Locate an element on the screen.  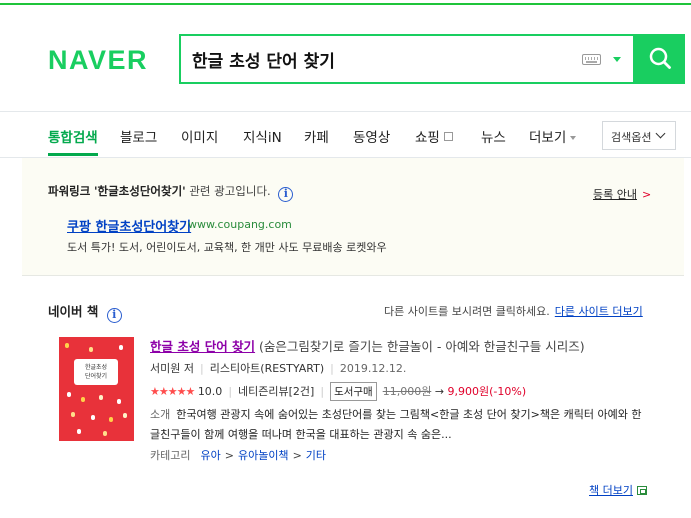
book-section-note: 다른 사이트를 보시려면 클릭하세요. 다른 사이트 더보기 is located at coordinates (513, 311).